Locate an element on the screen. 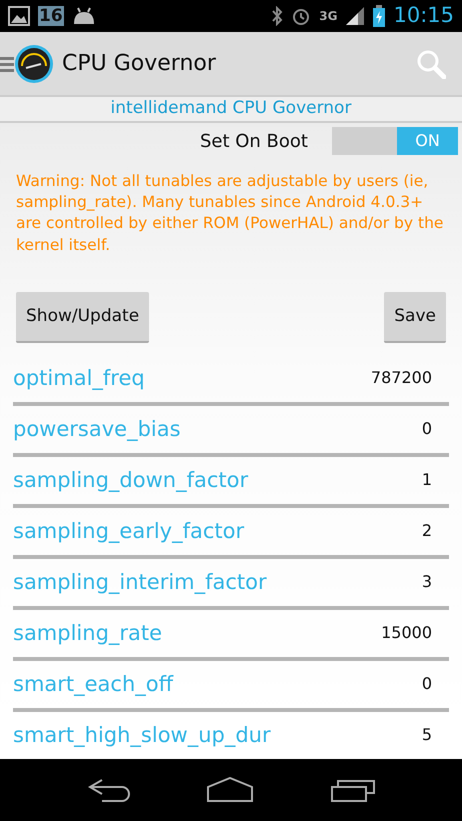  tunable-name: sampling_early_factor is located at coordinates (128, 532).